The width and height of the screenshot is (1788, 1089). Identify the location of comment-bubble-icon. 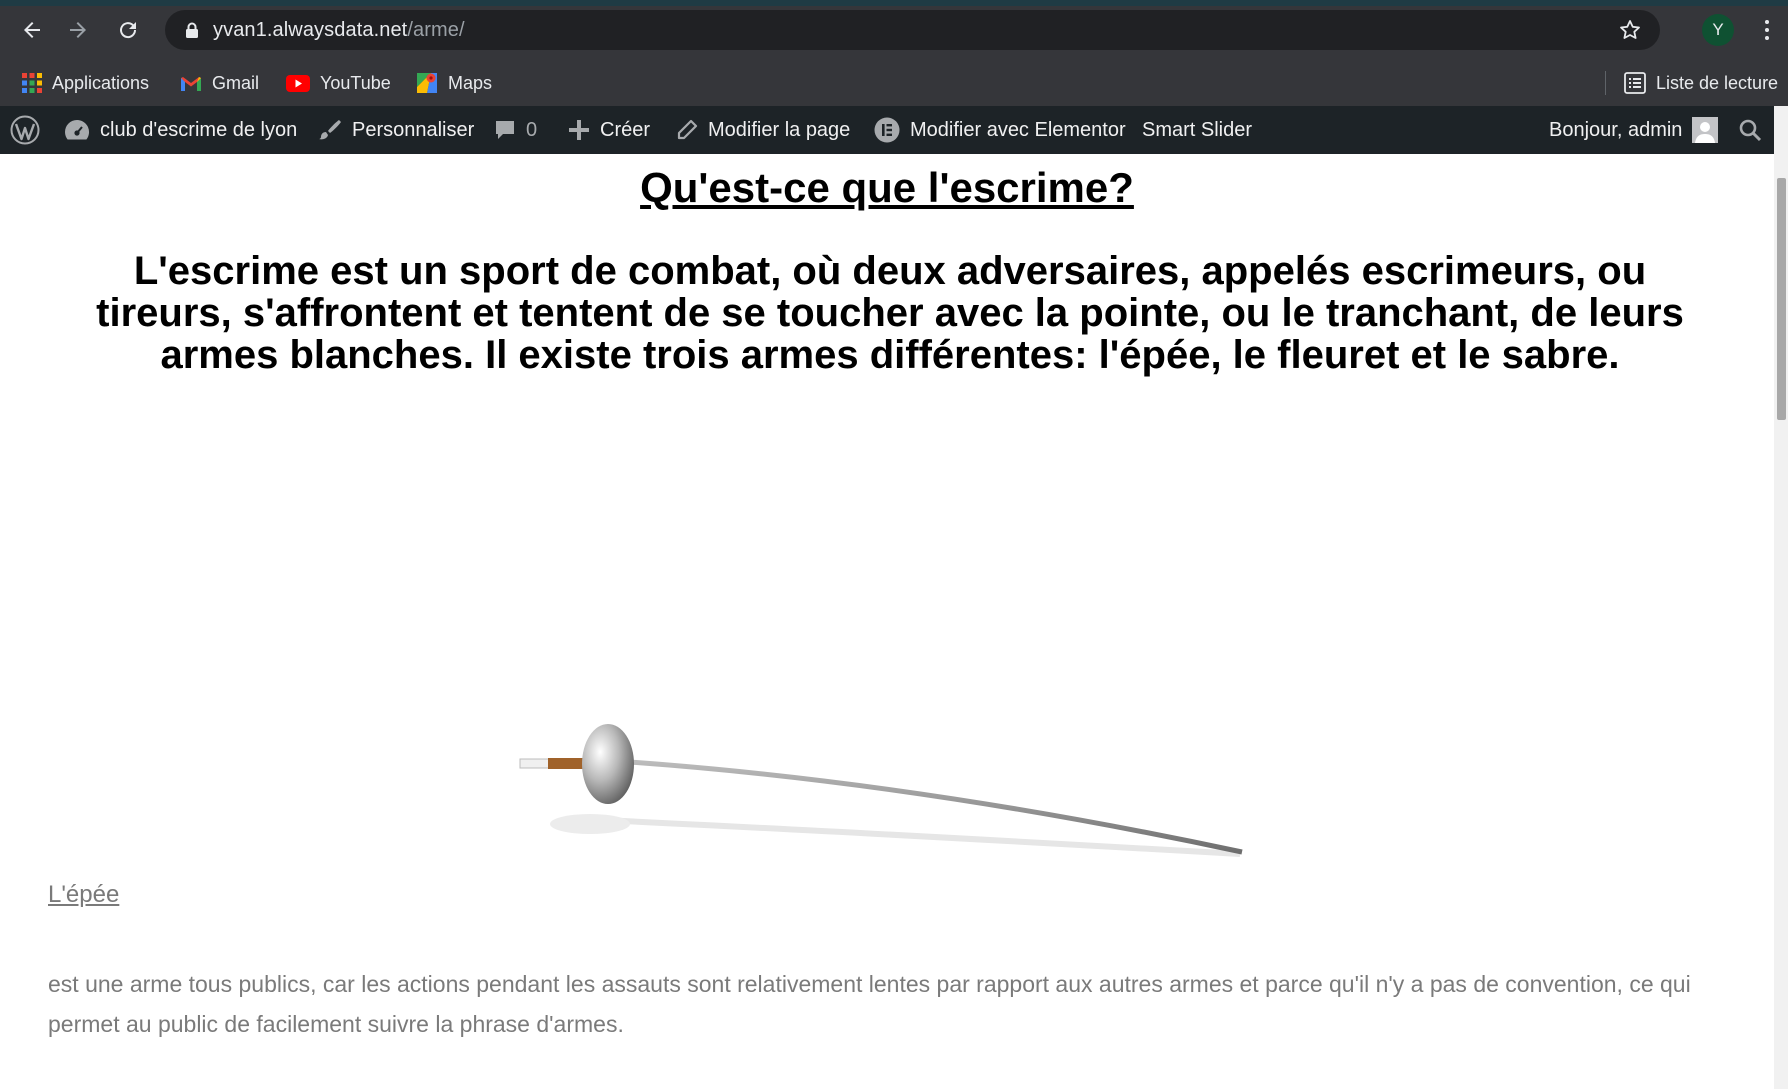
(505, 130).